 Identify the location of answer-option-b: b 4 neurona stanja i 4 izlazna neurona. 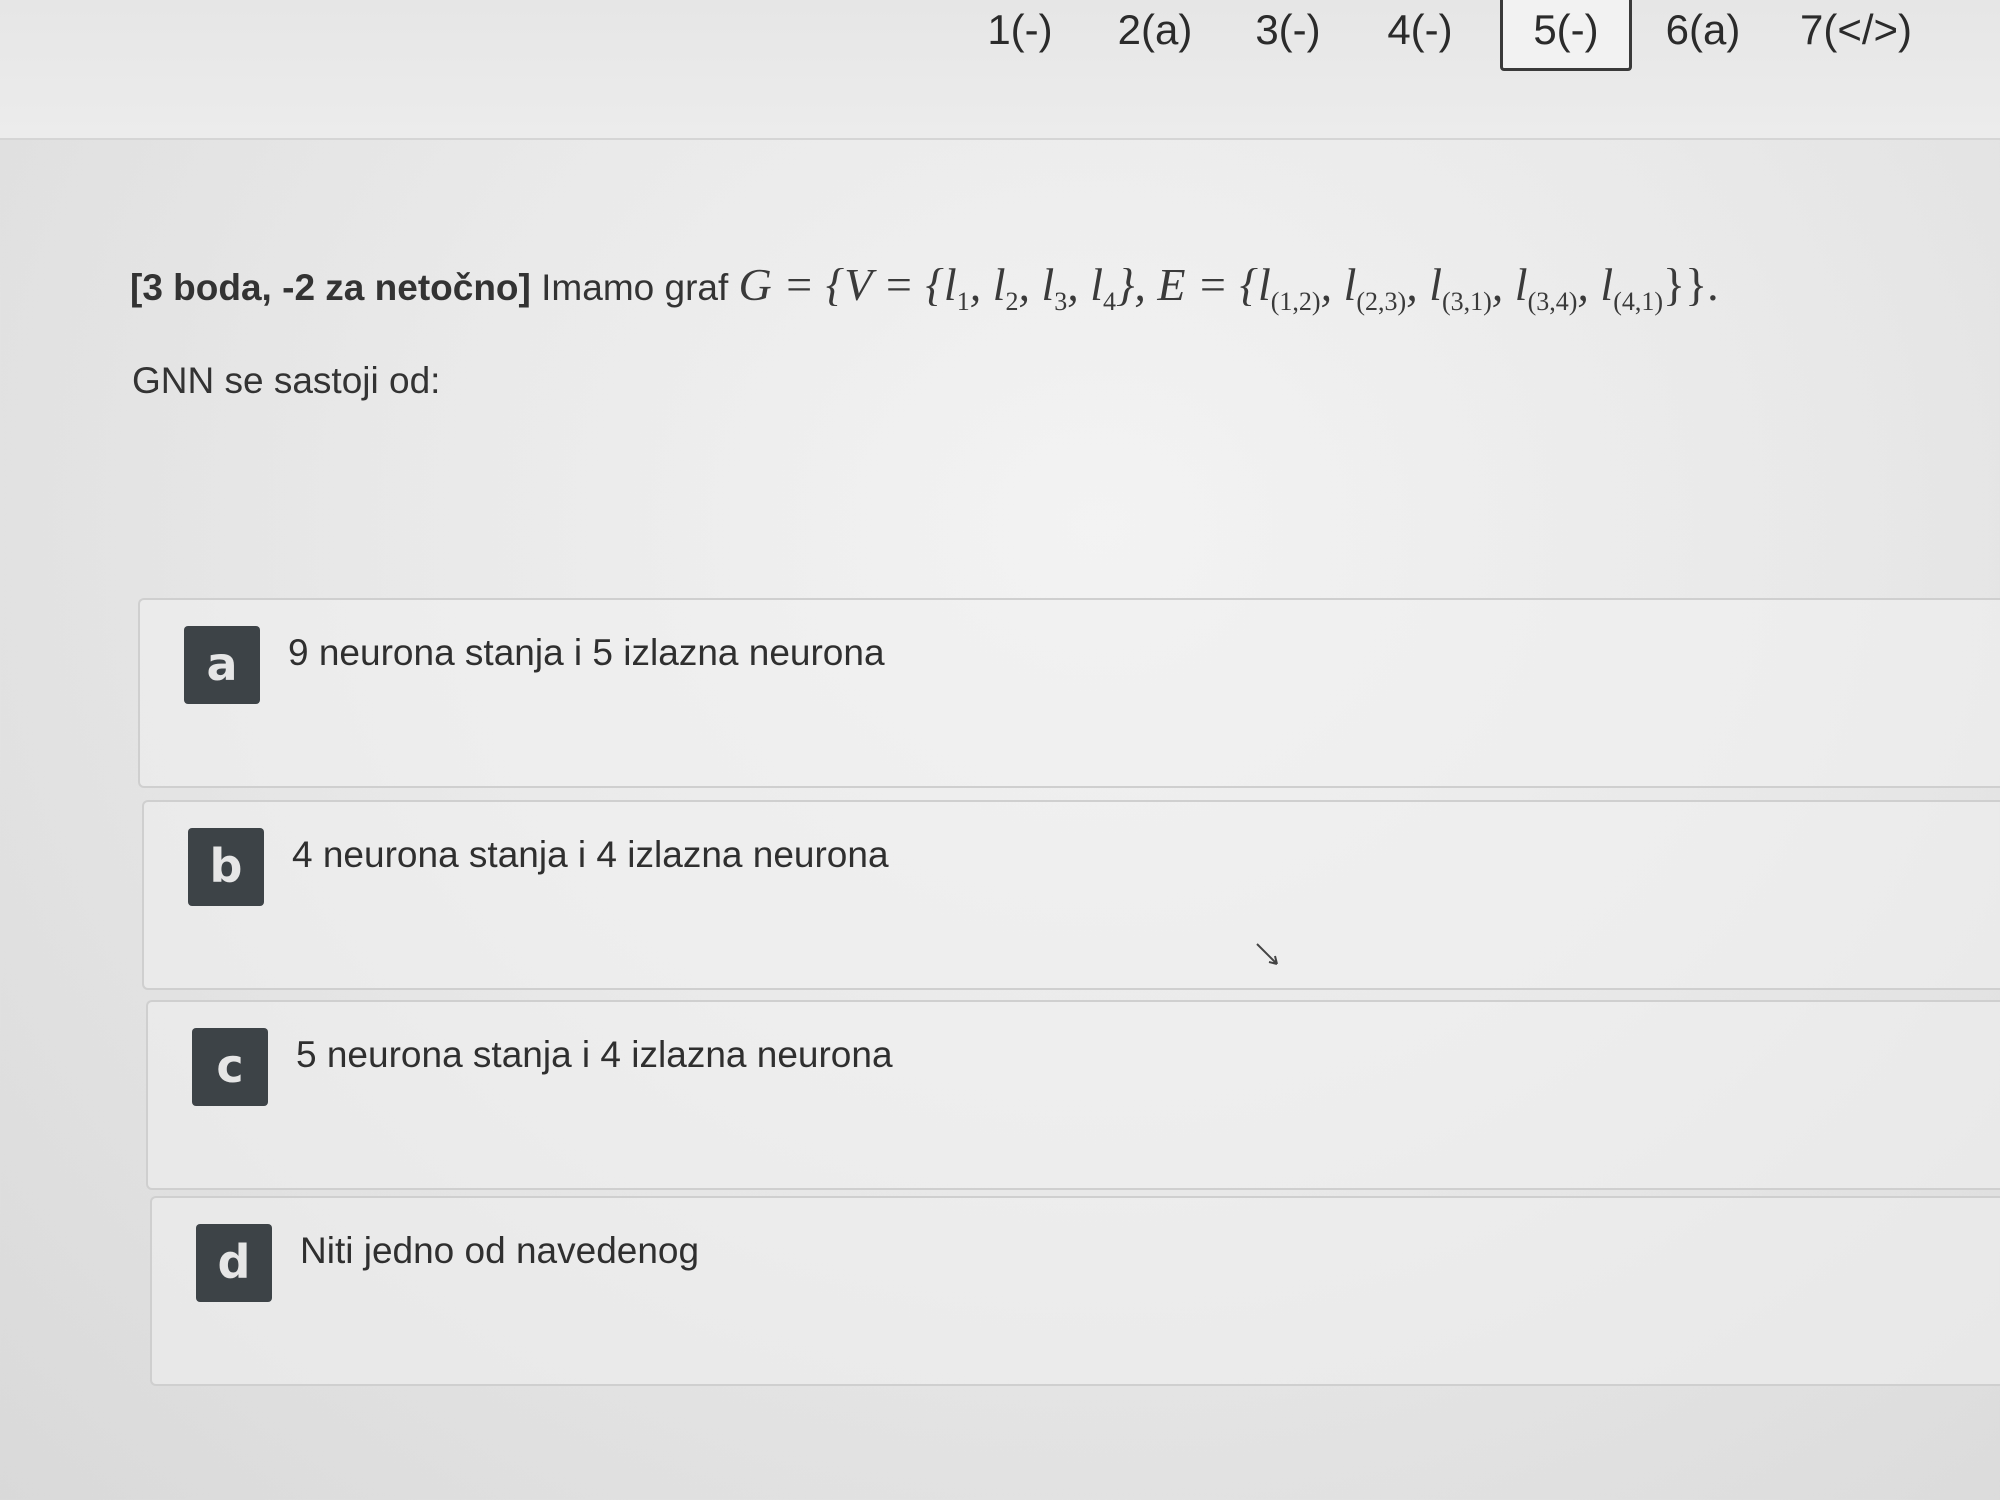
(1071, 895).